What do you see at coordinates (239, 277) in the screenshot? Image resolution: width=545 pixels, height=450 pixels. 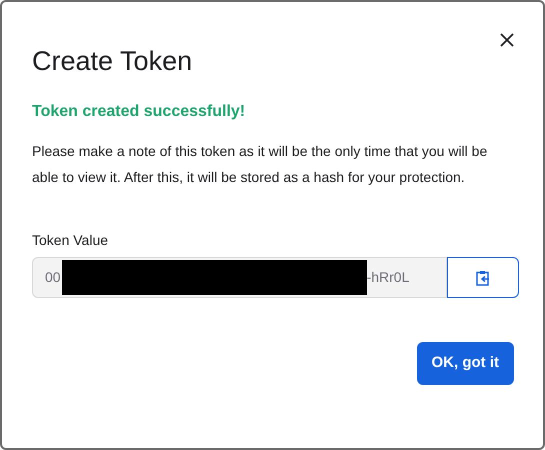 I see `token-field: 00 -hRr0L` at bounding box center [239, 277].